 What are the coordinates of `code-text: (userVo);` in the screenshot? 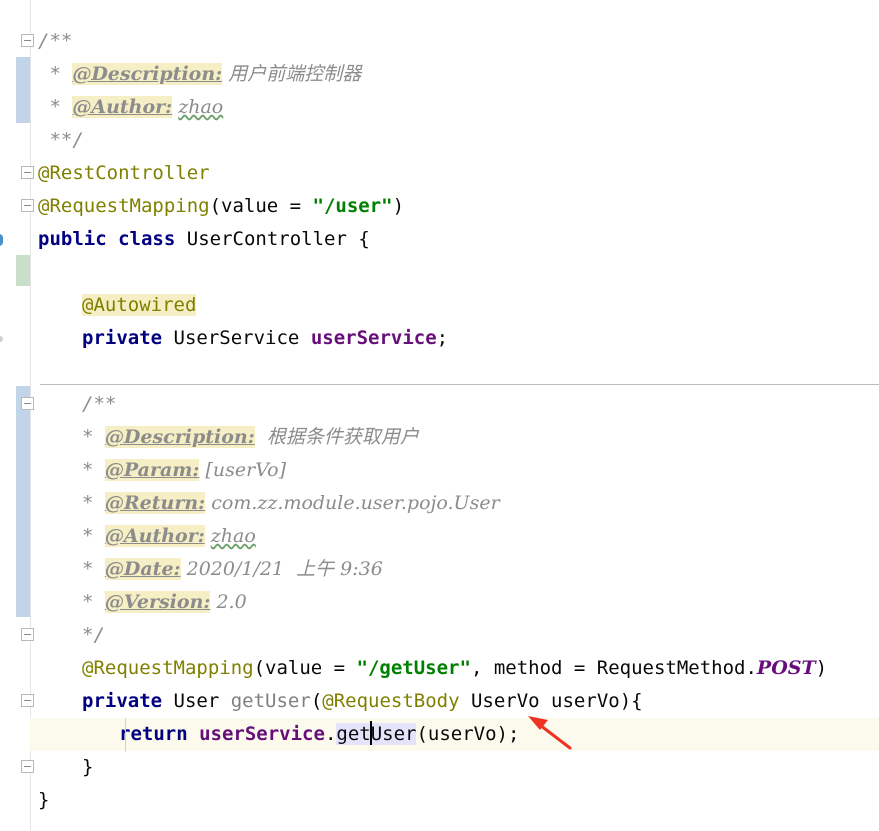 It's located at (468, 734).